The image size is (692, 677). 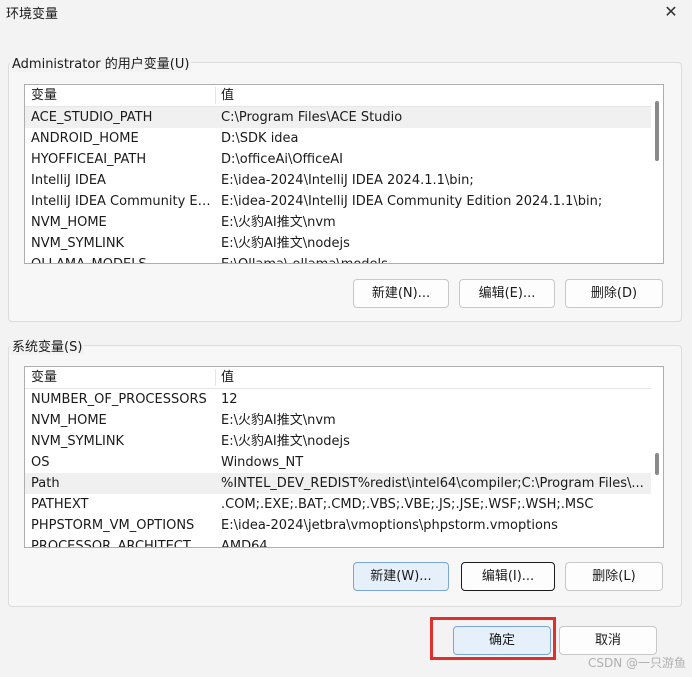 I want to click on window-title: 环境变量, so click(x=32, y=14).